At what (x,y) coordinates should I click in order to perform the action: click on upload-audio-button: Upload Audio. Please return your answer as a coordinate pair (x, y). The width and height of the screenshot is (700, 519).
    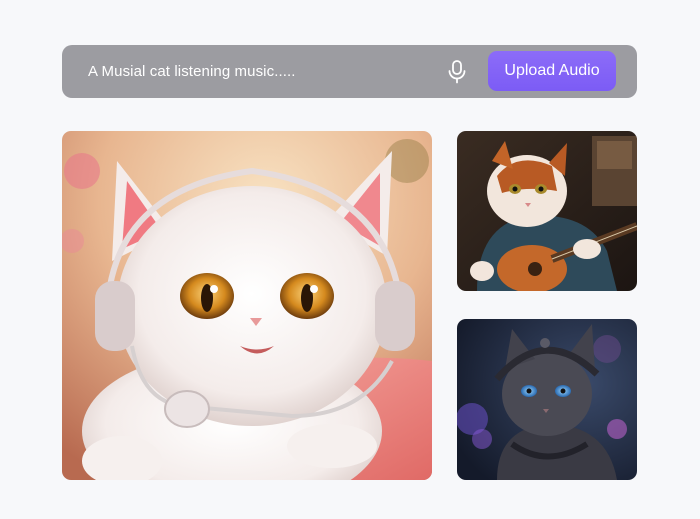
    Looking at the image, I should click on (552, 71).